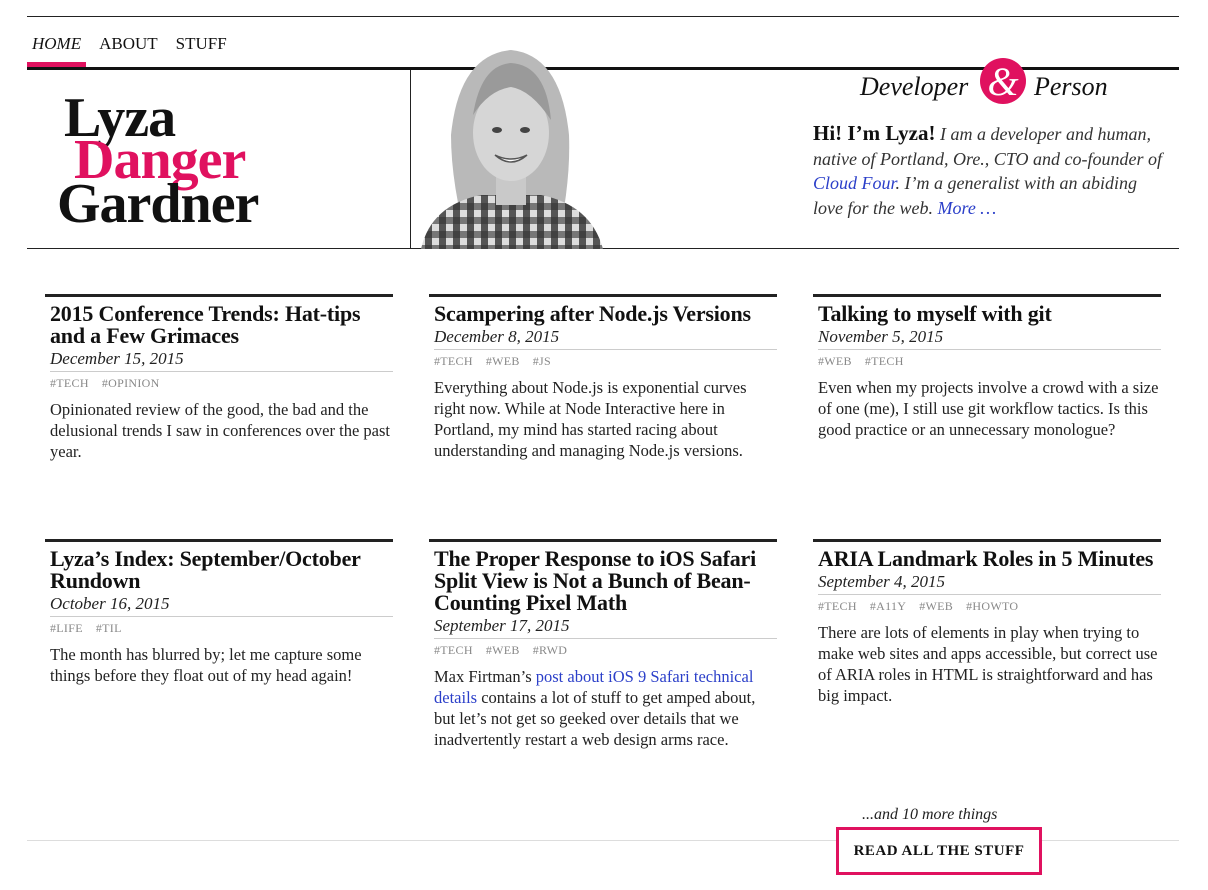 The image size is (1208, 890). Describe the element at coordinates (930, 814) in the screenshot. I see `more-count-text: ...and 10 more things` at that location.